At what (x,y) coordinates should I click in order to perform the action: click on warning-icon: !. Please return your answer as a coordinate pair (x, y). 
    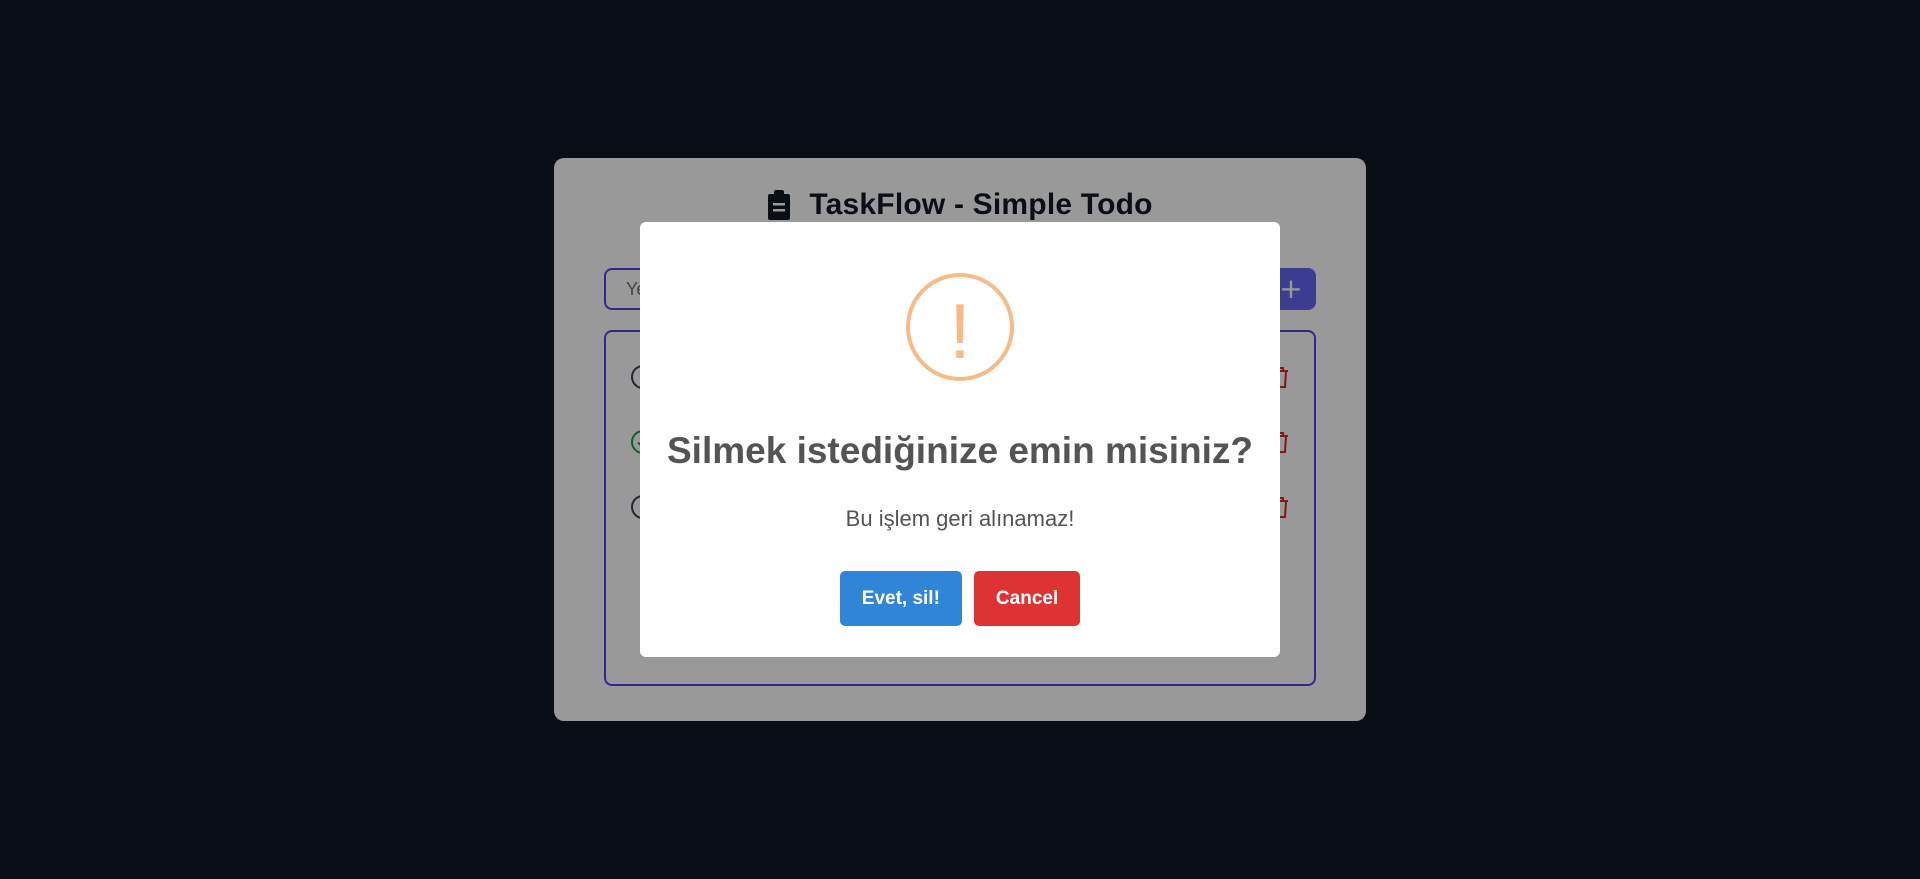
    Looking at the image, I should click on (960, 327).